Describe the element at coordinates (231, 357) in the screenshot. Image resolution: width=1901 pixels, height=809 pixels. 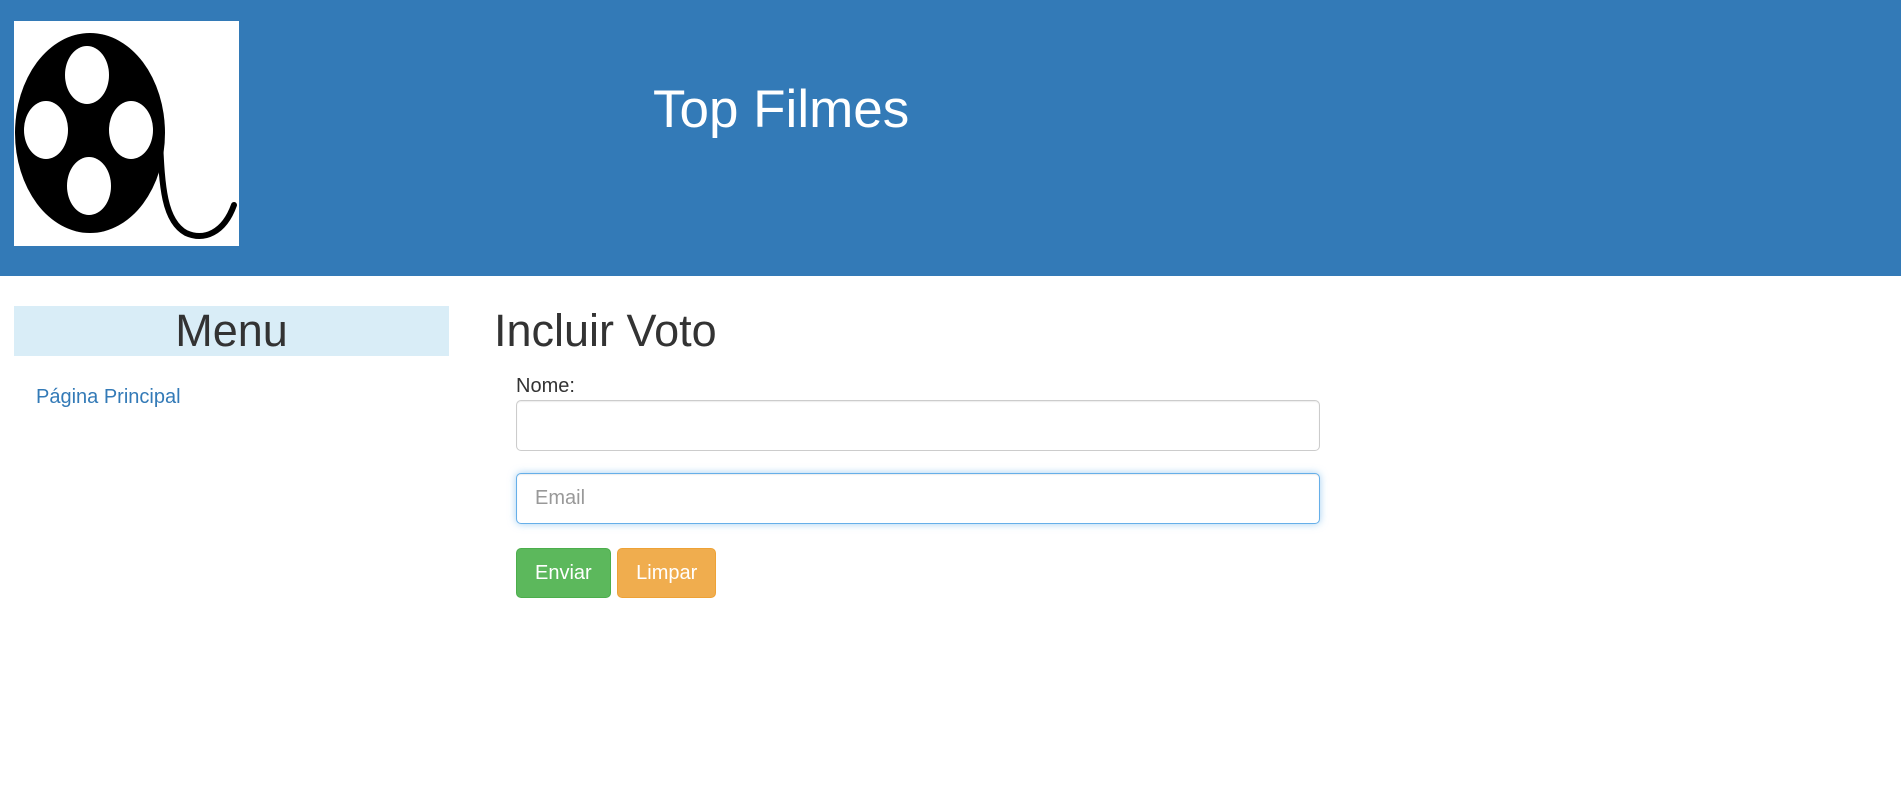
I see `sidebar-menu: Menu Página Principal` at that location.